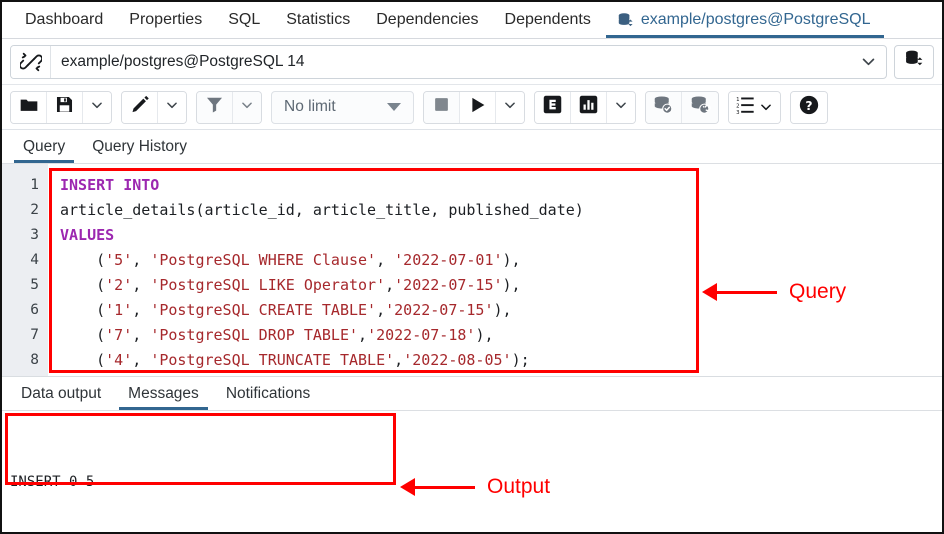 This screenshot has height=534, width=944. I want to click on code-token: 'PostgreSQL TRUNCATE TABLE', so click(272, 360).